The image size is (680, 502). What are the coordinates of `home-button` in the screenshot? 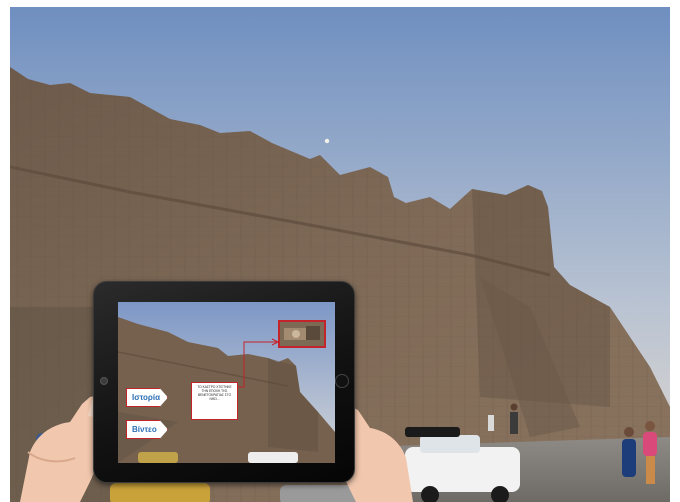 It's located at (342, 381).